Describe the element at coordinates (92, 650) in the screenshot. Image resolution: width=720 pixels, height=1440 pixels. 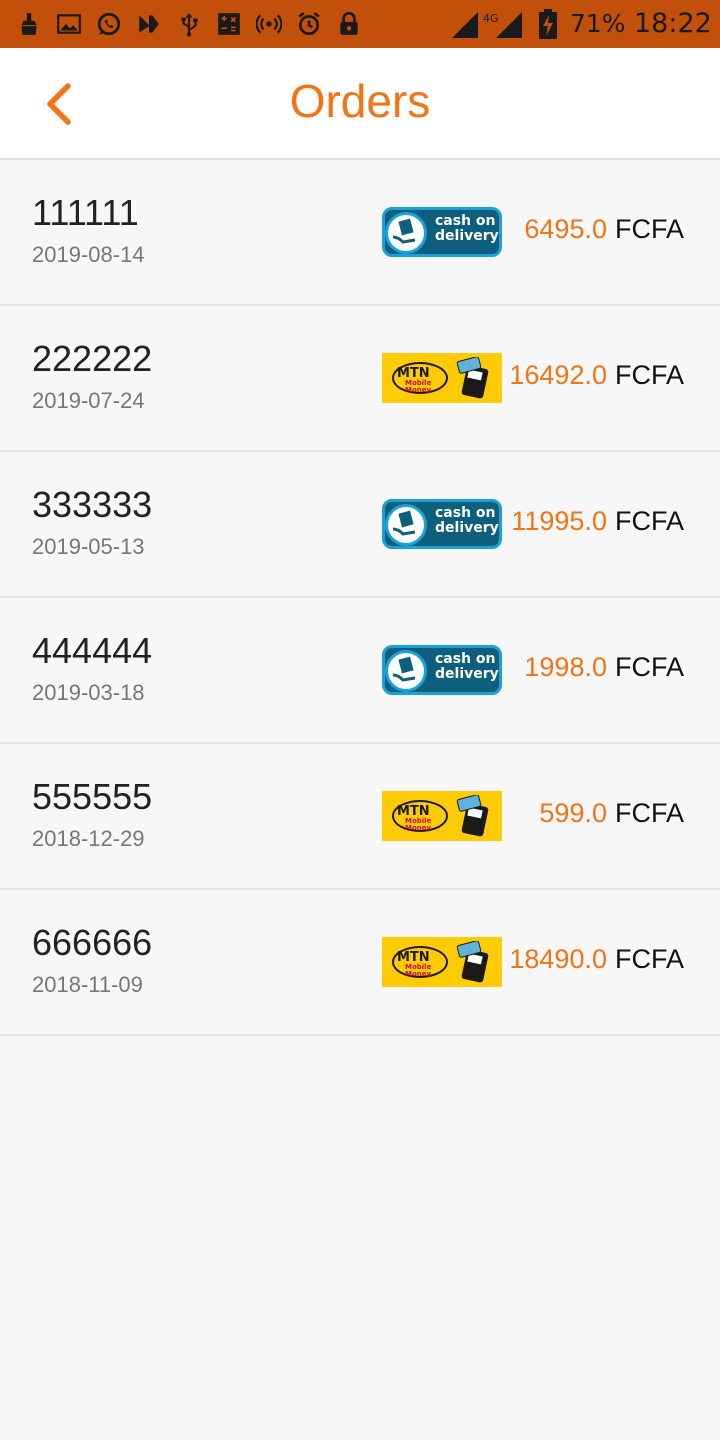
I see `order-id: 444444` at that location.